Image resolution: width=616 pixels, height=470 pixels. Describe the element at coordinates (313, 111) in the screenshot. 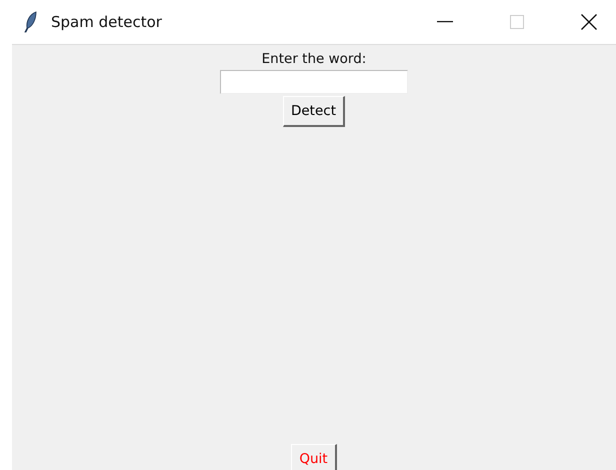

I see `detect-button: Detect` at that location.